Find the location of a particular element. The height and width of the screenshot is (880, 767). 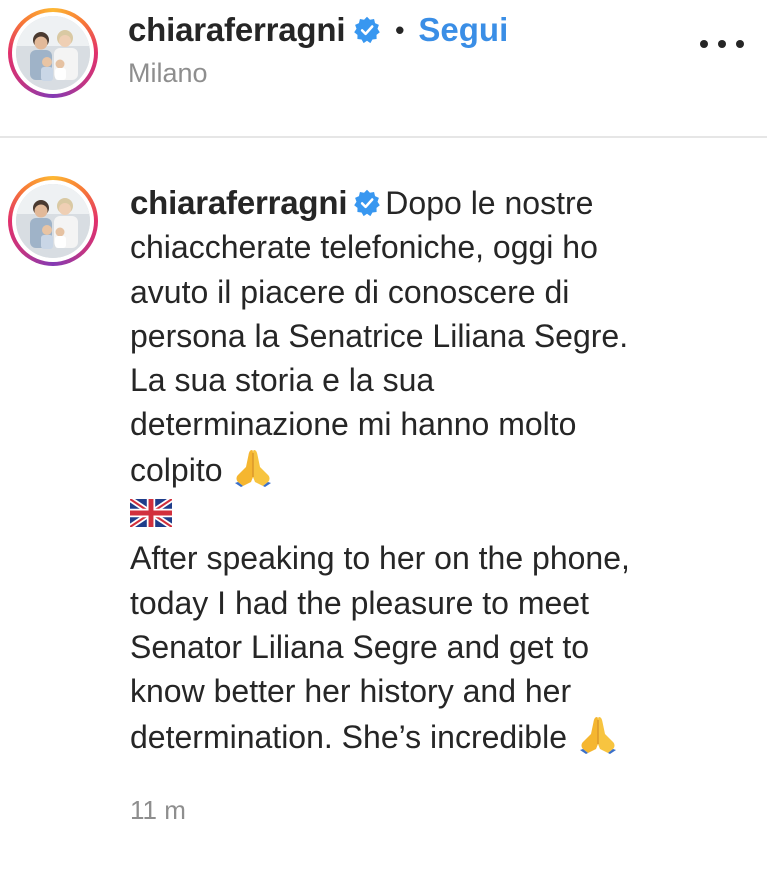

comment-timestamp: 11 m is located at coordinates (158, 810).